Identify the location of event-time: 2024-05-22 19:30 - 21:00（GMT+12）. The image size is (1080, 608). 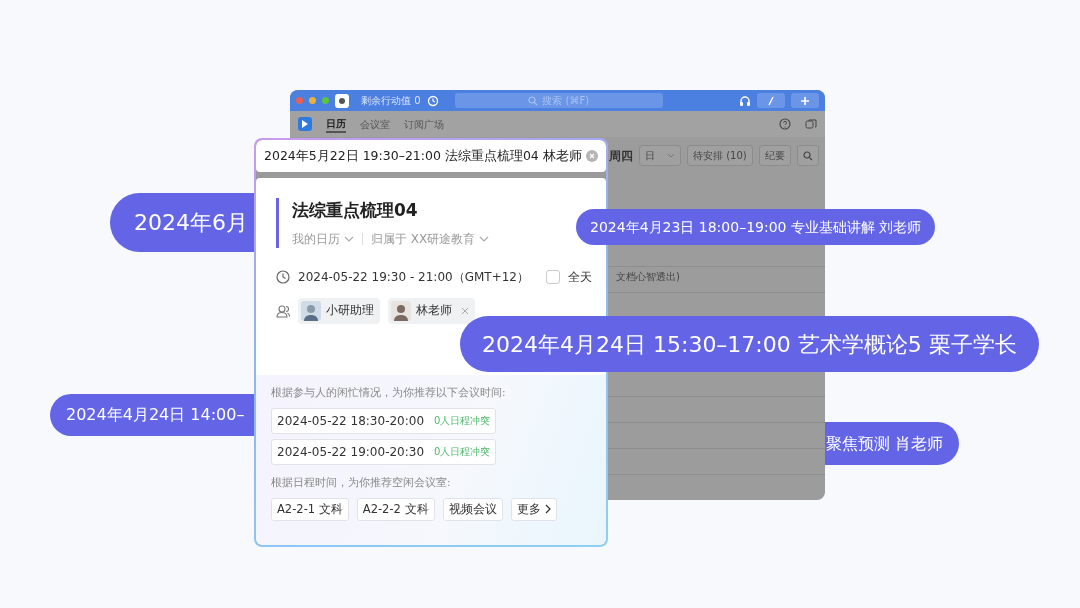
(413, 276).